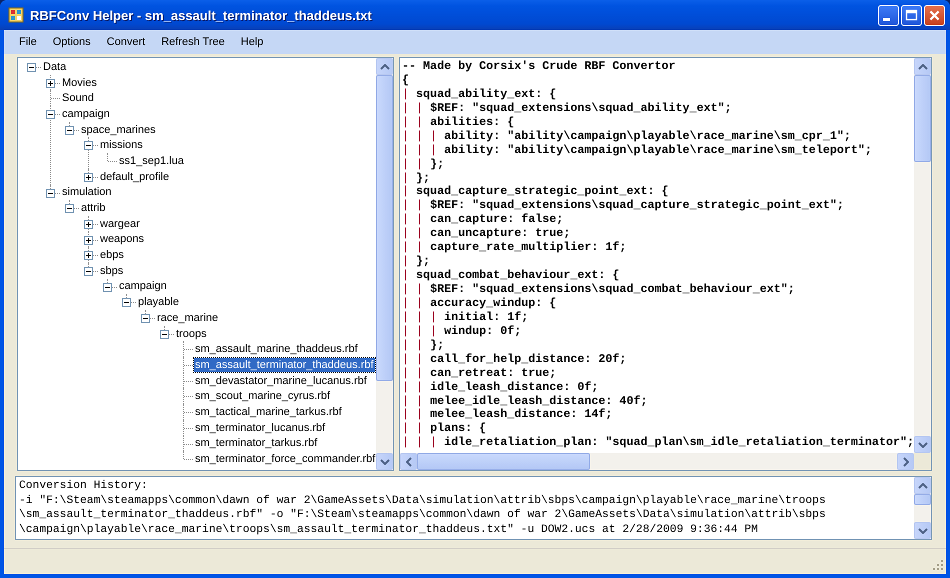 The width and height of the screenshot is (950, 578). What do you see at coordinates (93, 208) in the screenshot?
I see `tree-item: attrib` at bounding box center [93, 208].